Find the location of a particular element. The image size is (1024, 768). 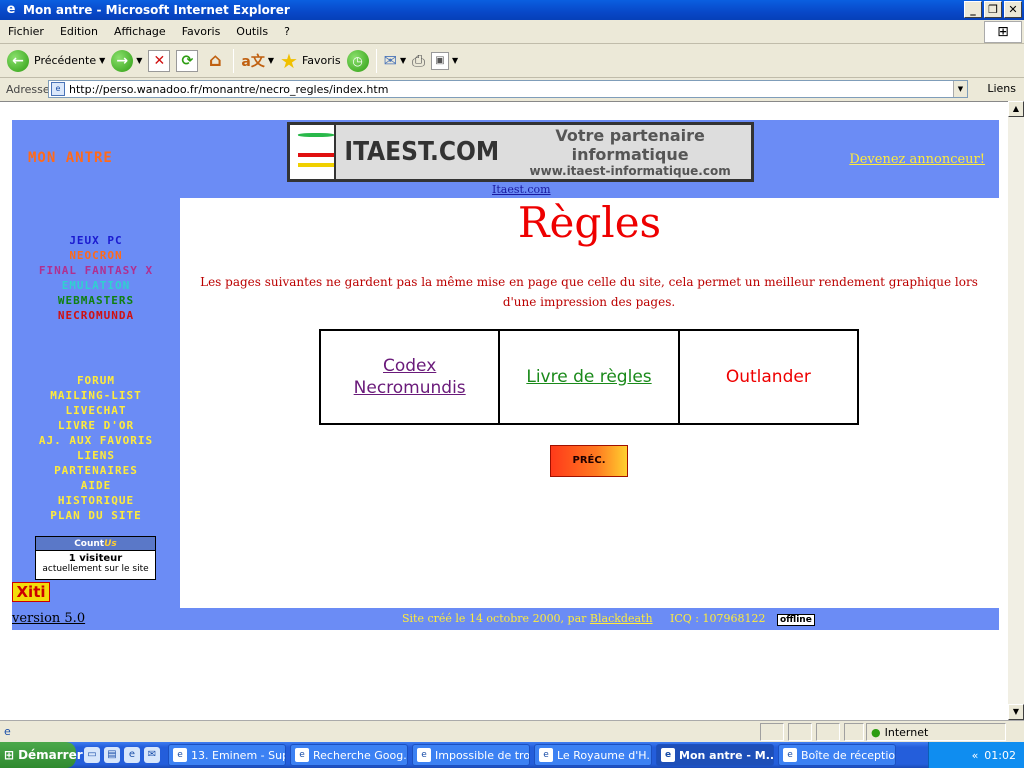

translate-icon: a文 is located at coordinates (253, 61).